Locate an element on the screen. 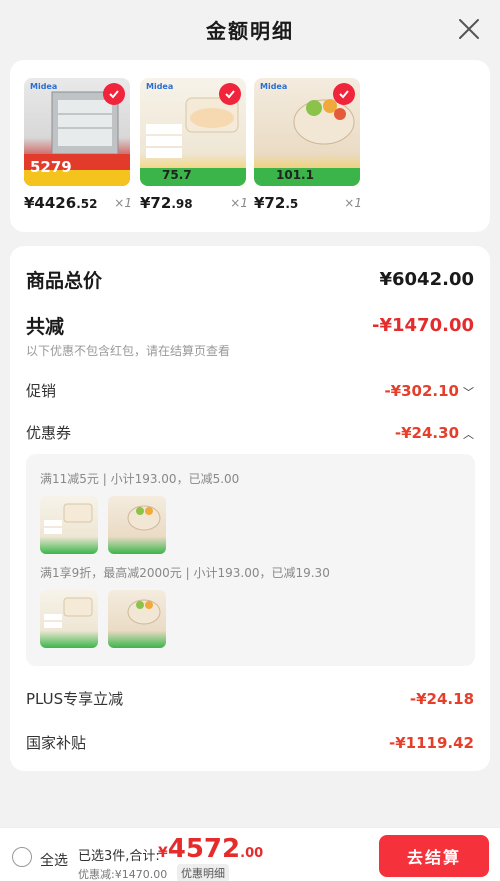 Image resolution: width=500 pixels, height=881 pixels. promo-amount: -¥302.10 is located at coordinates (421, 391).